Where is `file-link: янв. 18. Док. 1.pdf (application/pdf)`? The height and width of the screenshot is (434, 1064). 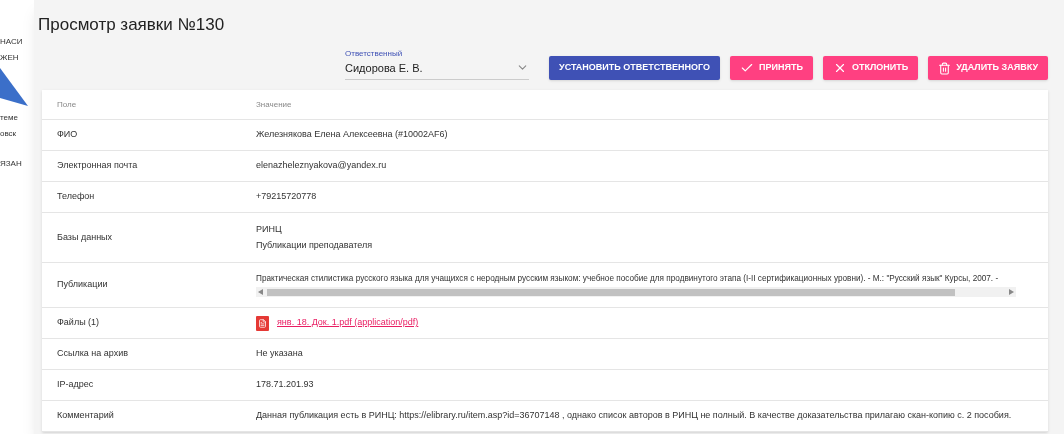 file-link: янв. 18. Док. 1.pdf (application/pdf) is located at coordinates (348, 323).